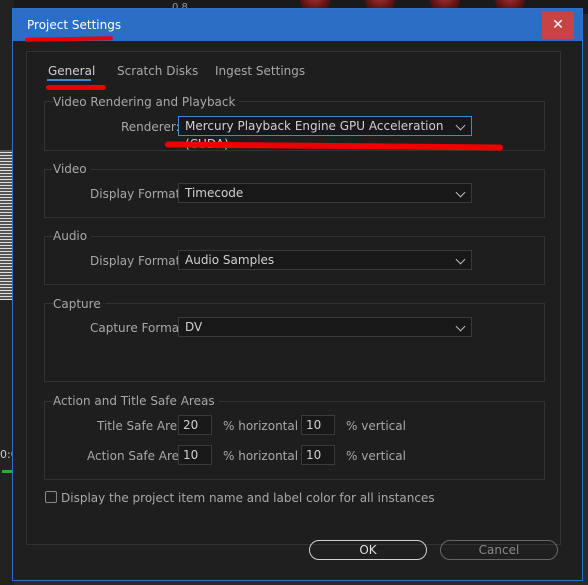 The image size is (588, 585). I want to click on action-safe-horizontal-unit: % horizontal, so click(261, 456).